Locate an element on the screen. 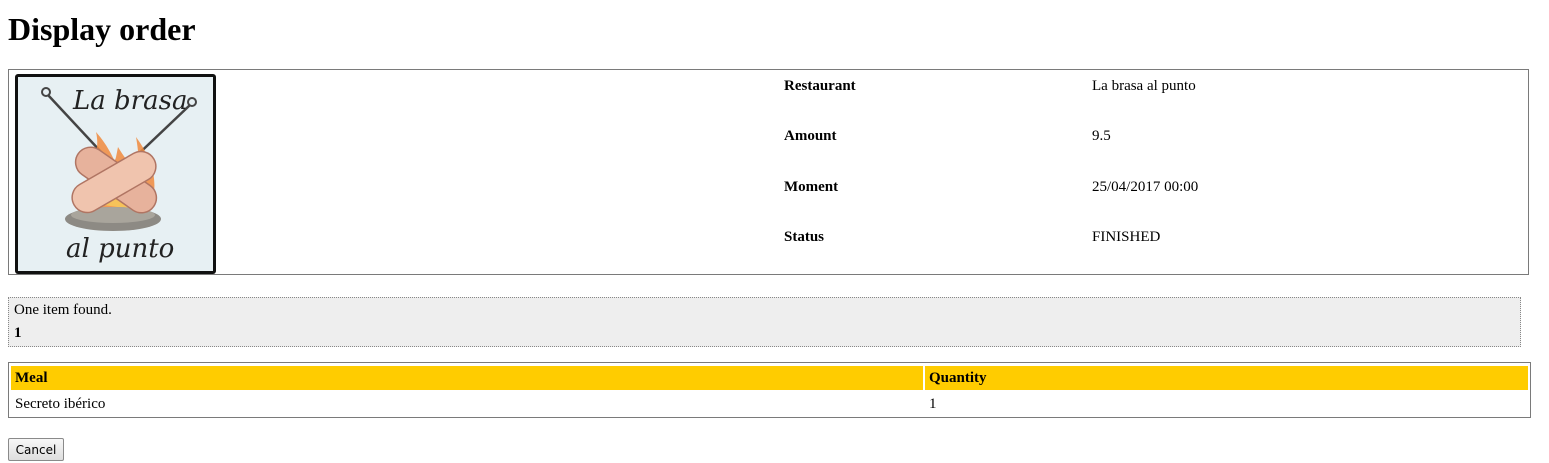 Image resolution: width=1549 pixels, height=463 pixels. order-items-table: Meal Quantity Secreto ibérico 1 is located at coordinates (769, 390).